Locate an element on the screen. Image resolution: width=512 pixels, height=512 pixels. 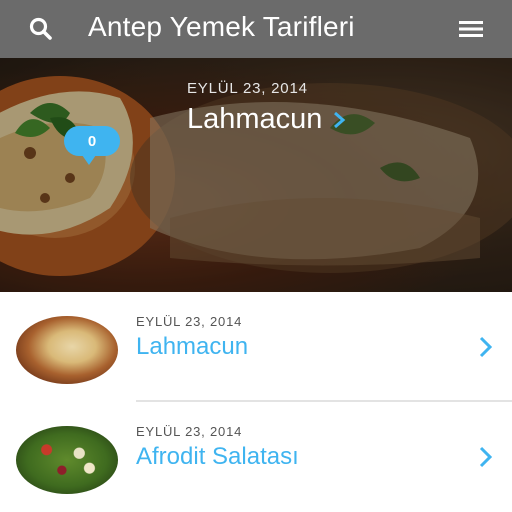
hero-date: EYLÜL 23, 2014 is located at coordinates (247, 88).